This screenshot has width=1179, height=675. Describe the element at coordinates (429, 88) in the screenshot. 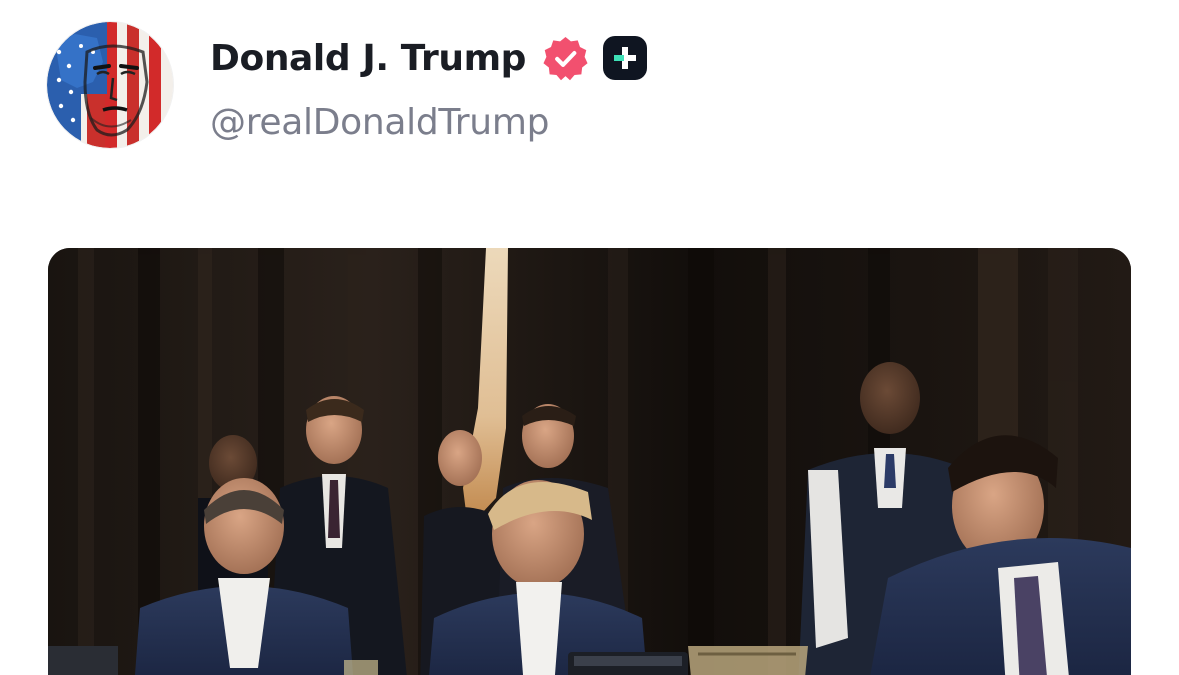

I see `author-identity: Donald J. Trump @realDonaldTrump` at that location.